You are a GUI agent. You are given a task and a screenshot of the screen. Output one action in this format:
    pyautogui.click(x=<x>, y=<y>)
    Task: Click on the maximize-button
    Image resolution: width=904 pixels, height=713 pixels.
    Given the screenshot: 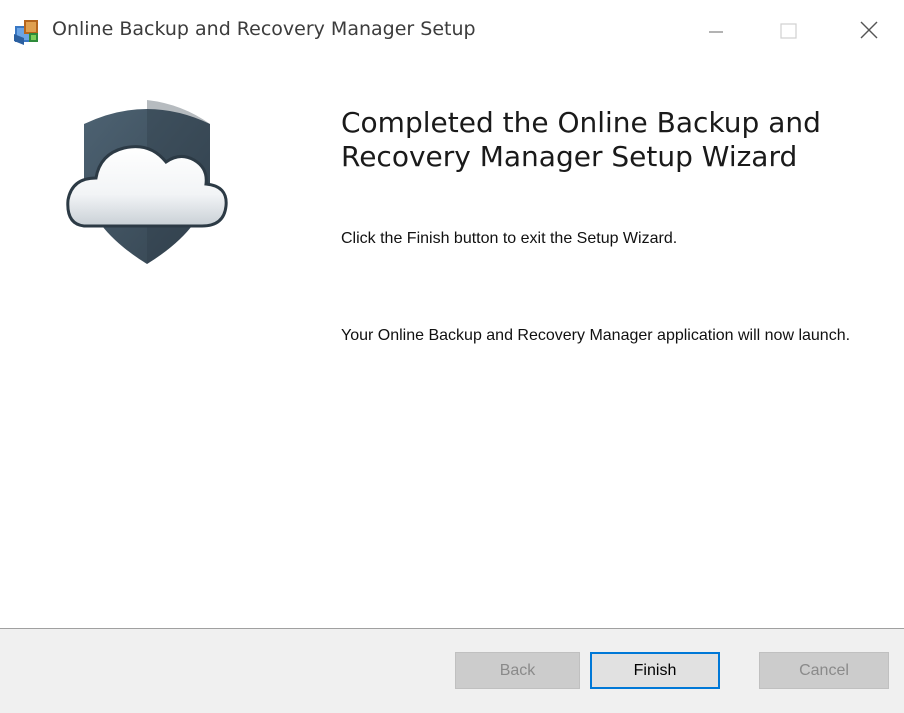 What is the action you would take?
    pyautogui.click(x=789, y=30)
    